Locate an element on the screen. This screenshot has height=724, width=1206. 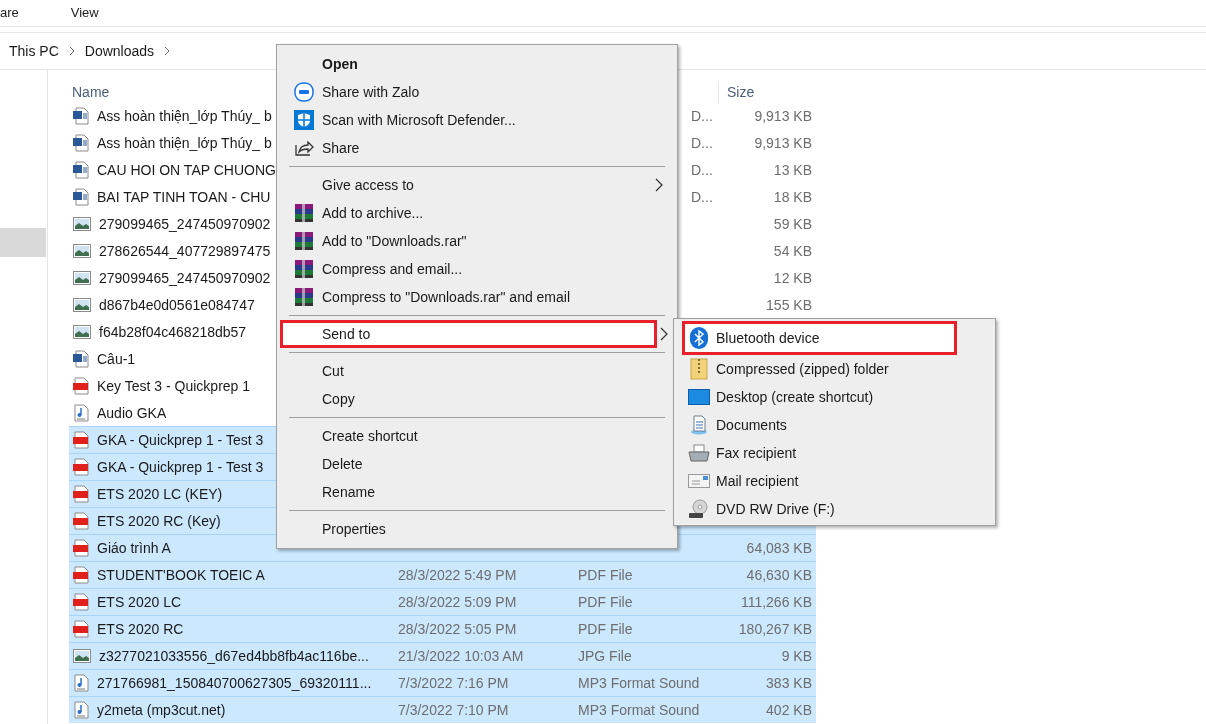
file-size: 59 KB is located at coordinates (792, 223).